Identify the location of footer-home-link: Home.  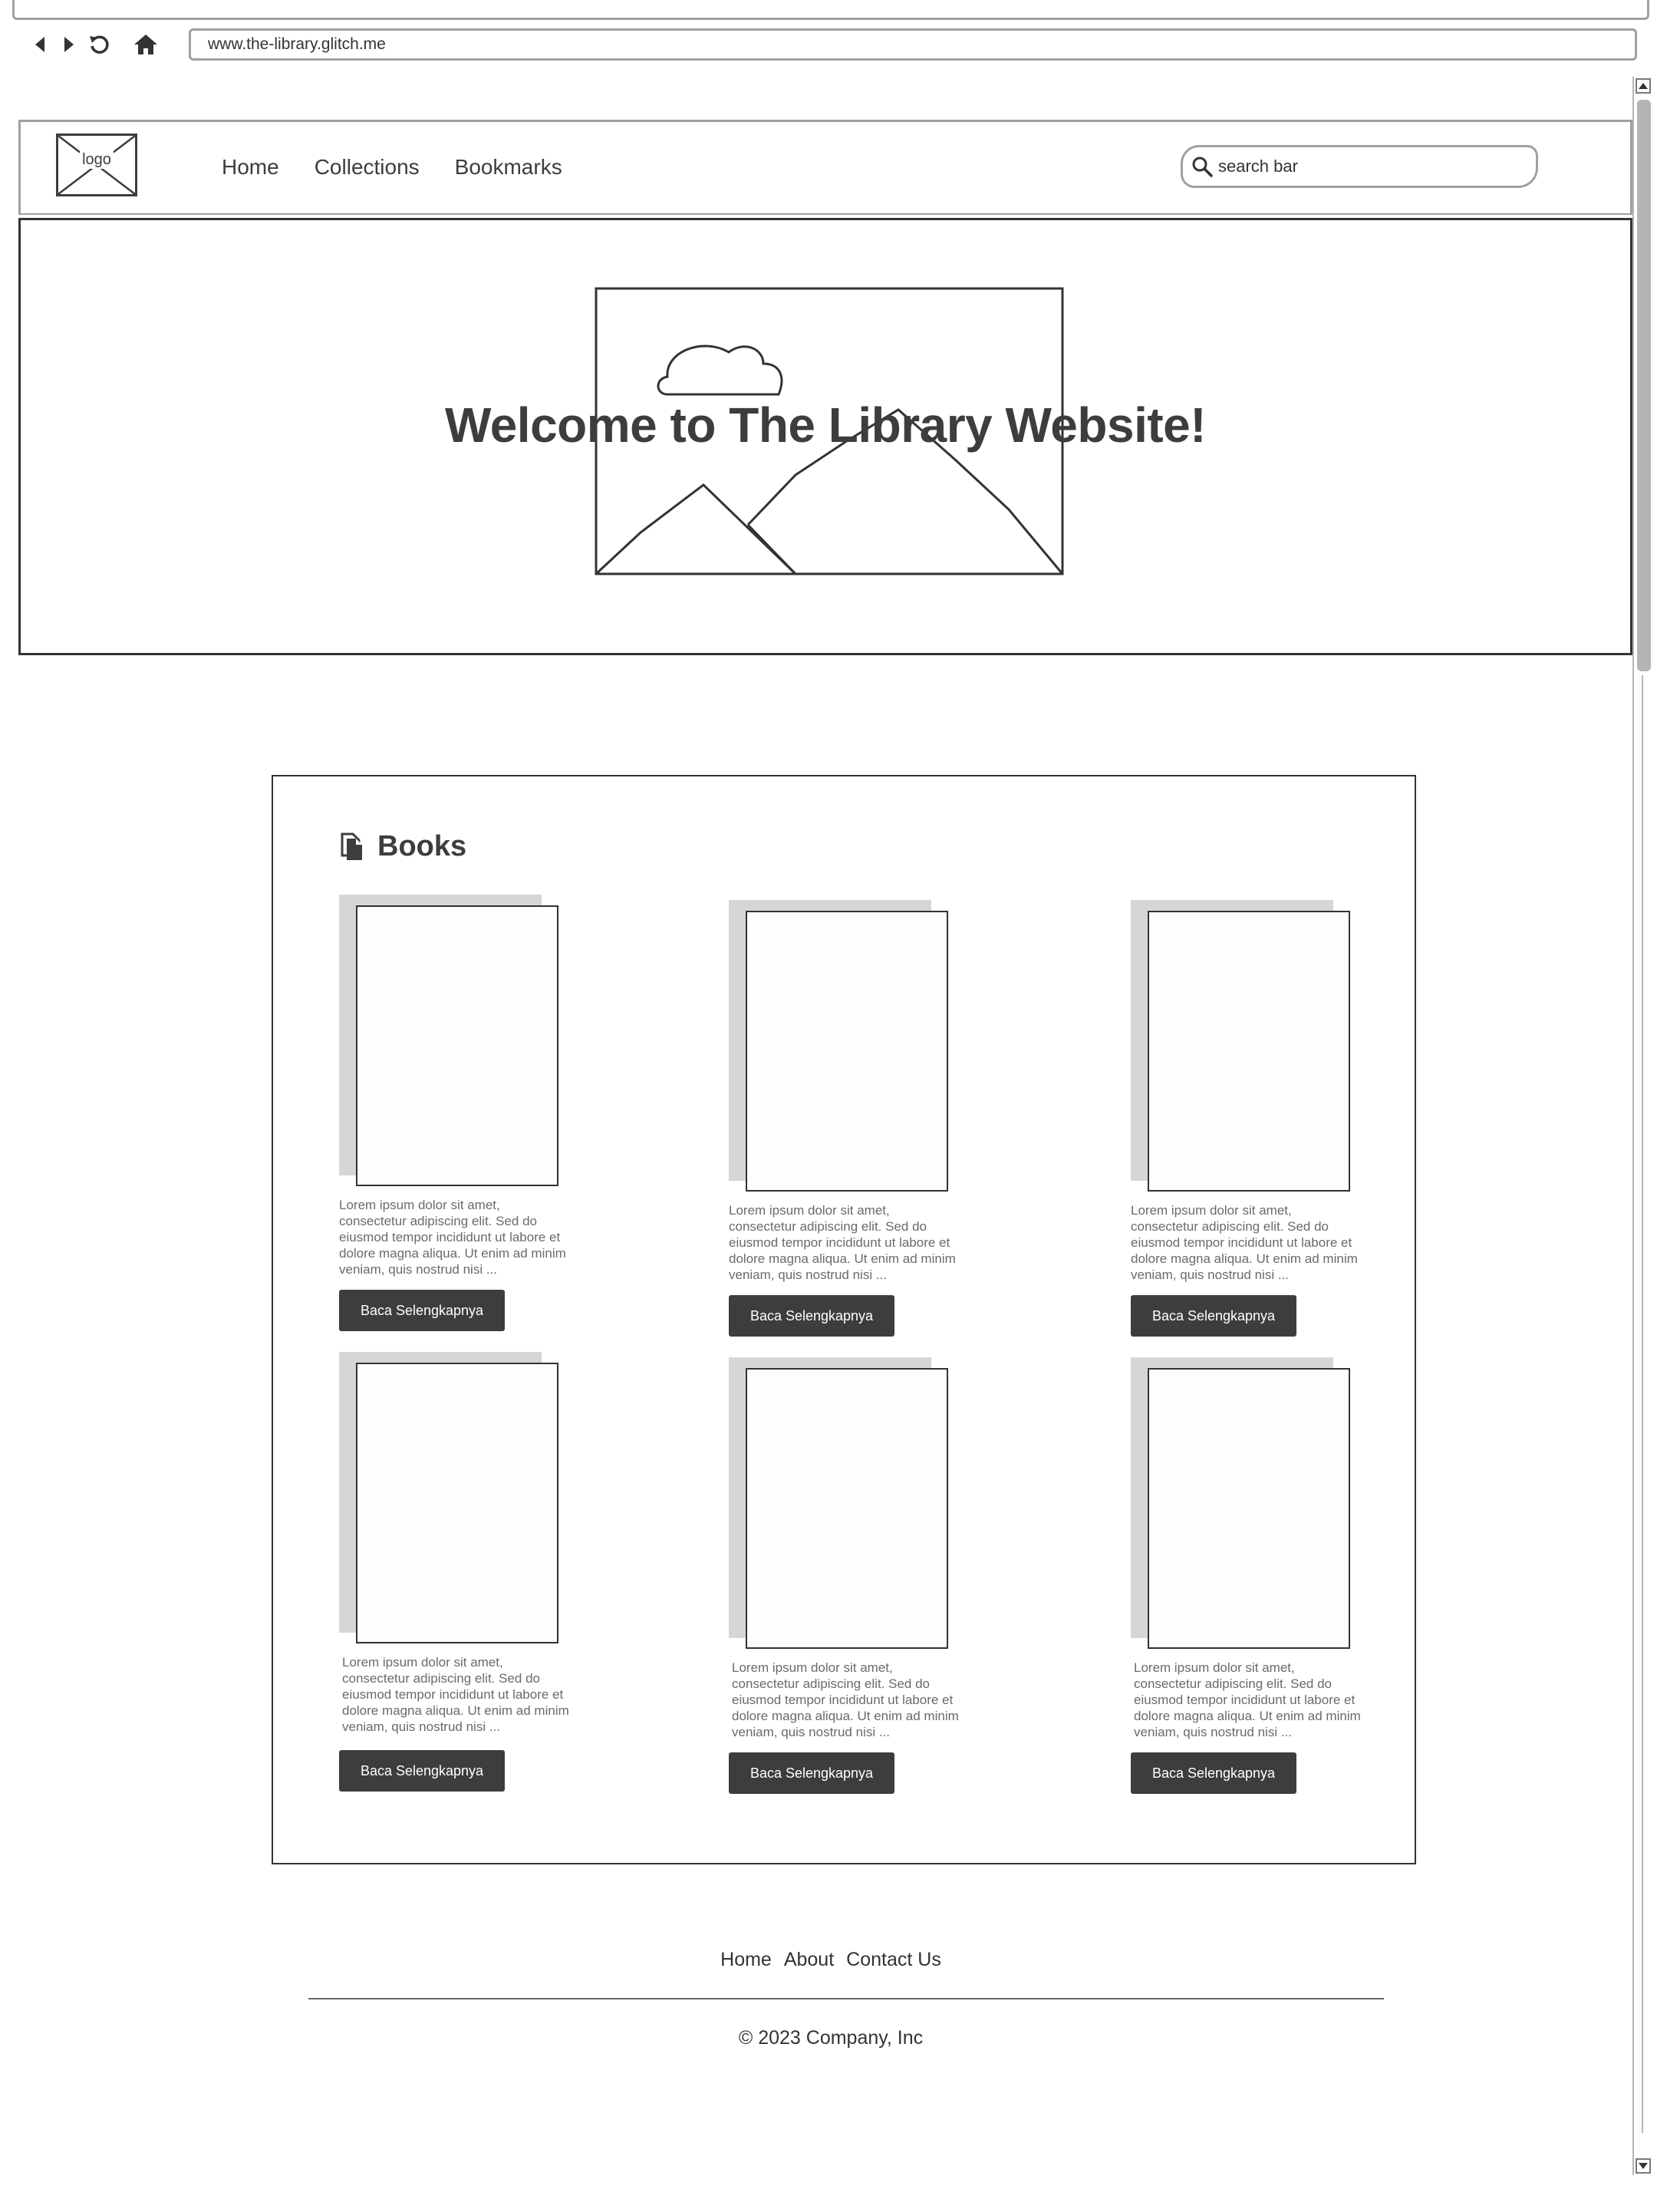
(746, 1960).